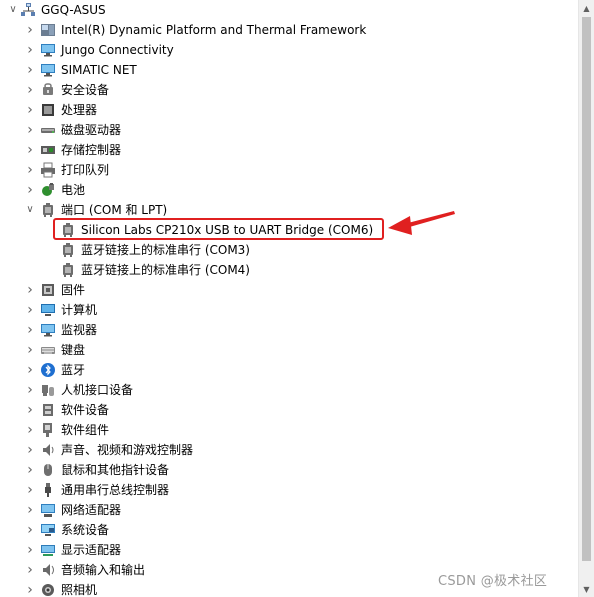 Image resolution: width=594 pixels, height=597 pixels. What do you see at coordinates (165, 270) in the screenshot?
I see `tree-device-label: 蓝牙链接上的标准串行 (COM4)` at bounding box center [165, 270].